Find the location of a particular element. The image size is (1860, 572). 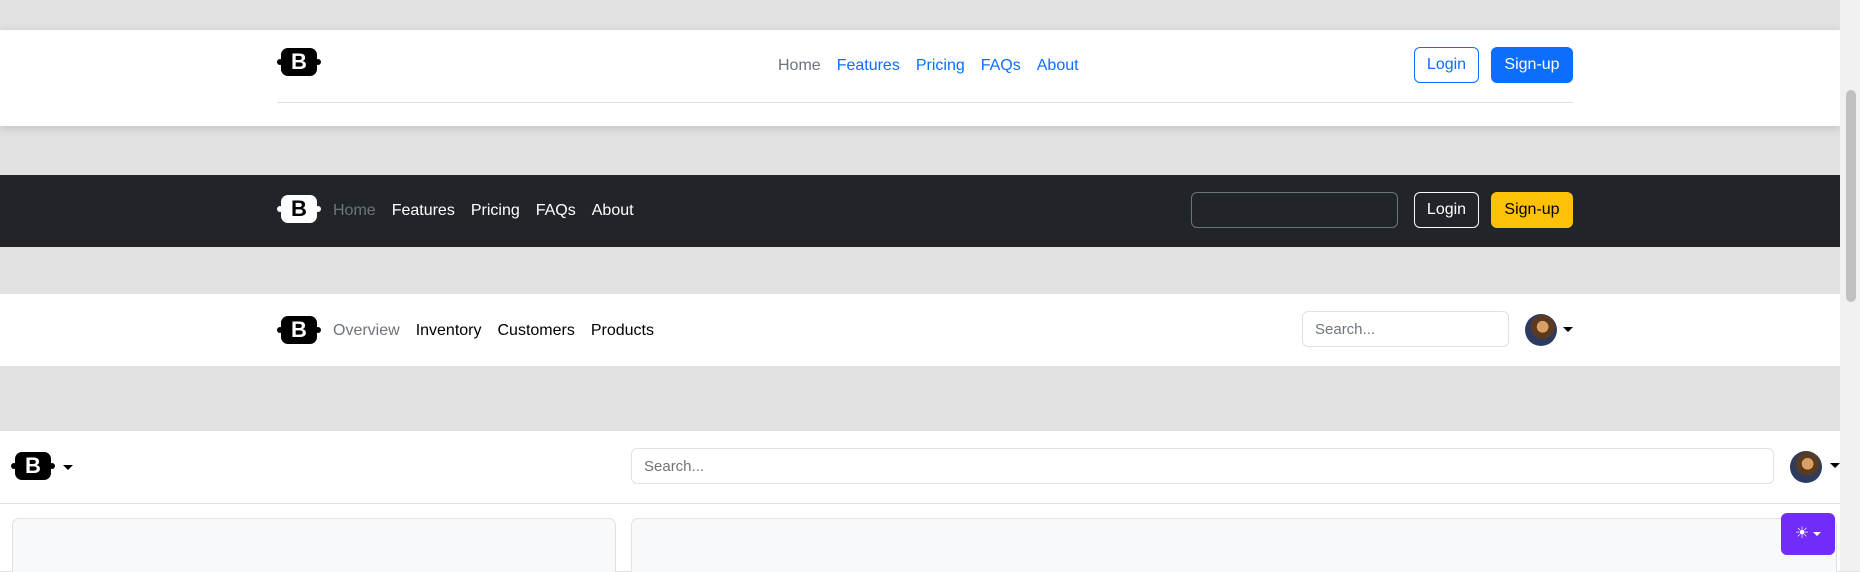

header2-nav: Home Features Pricing FAQs About is located at coordinates (483, 211).